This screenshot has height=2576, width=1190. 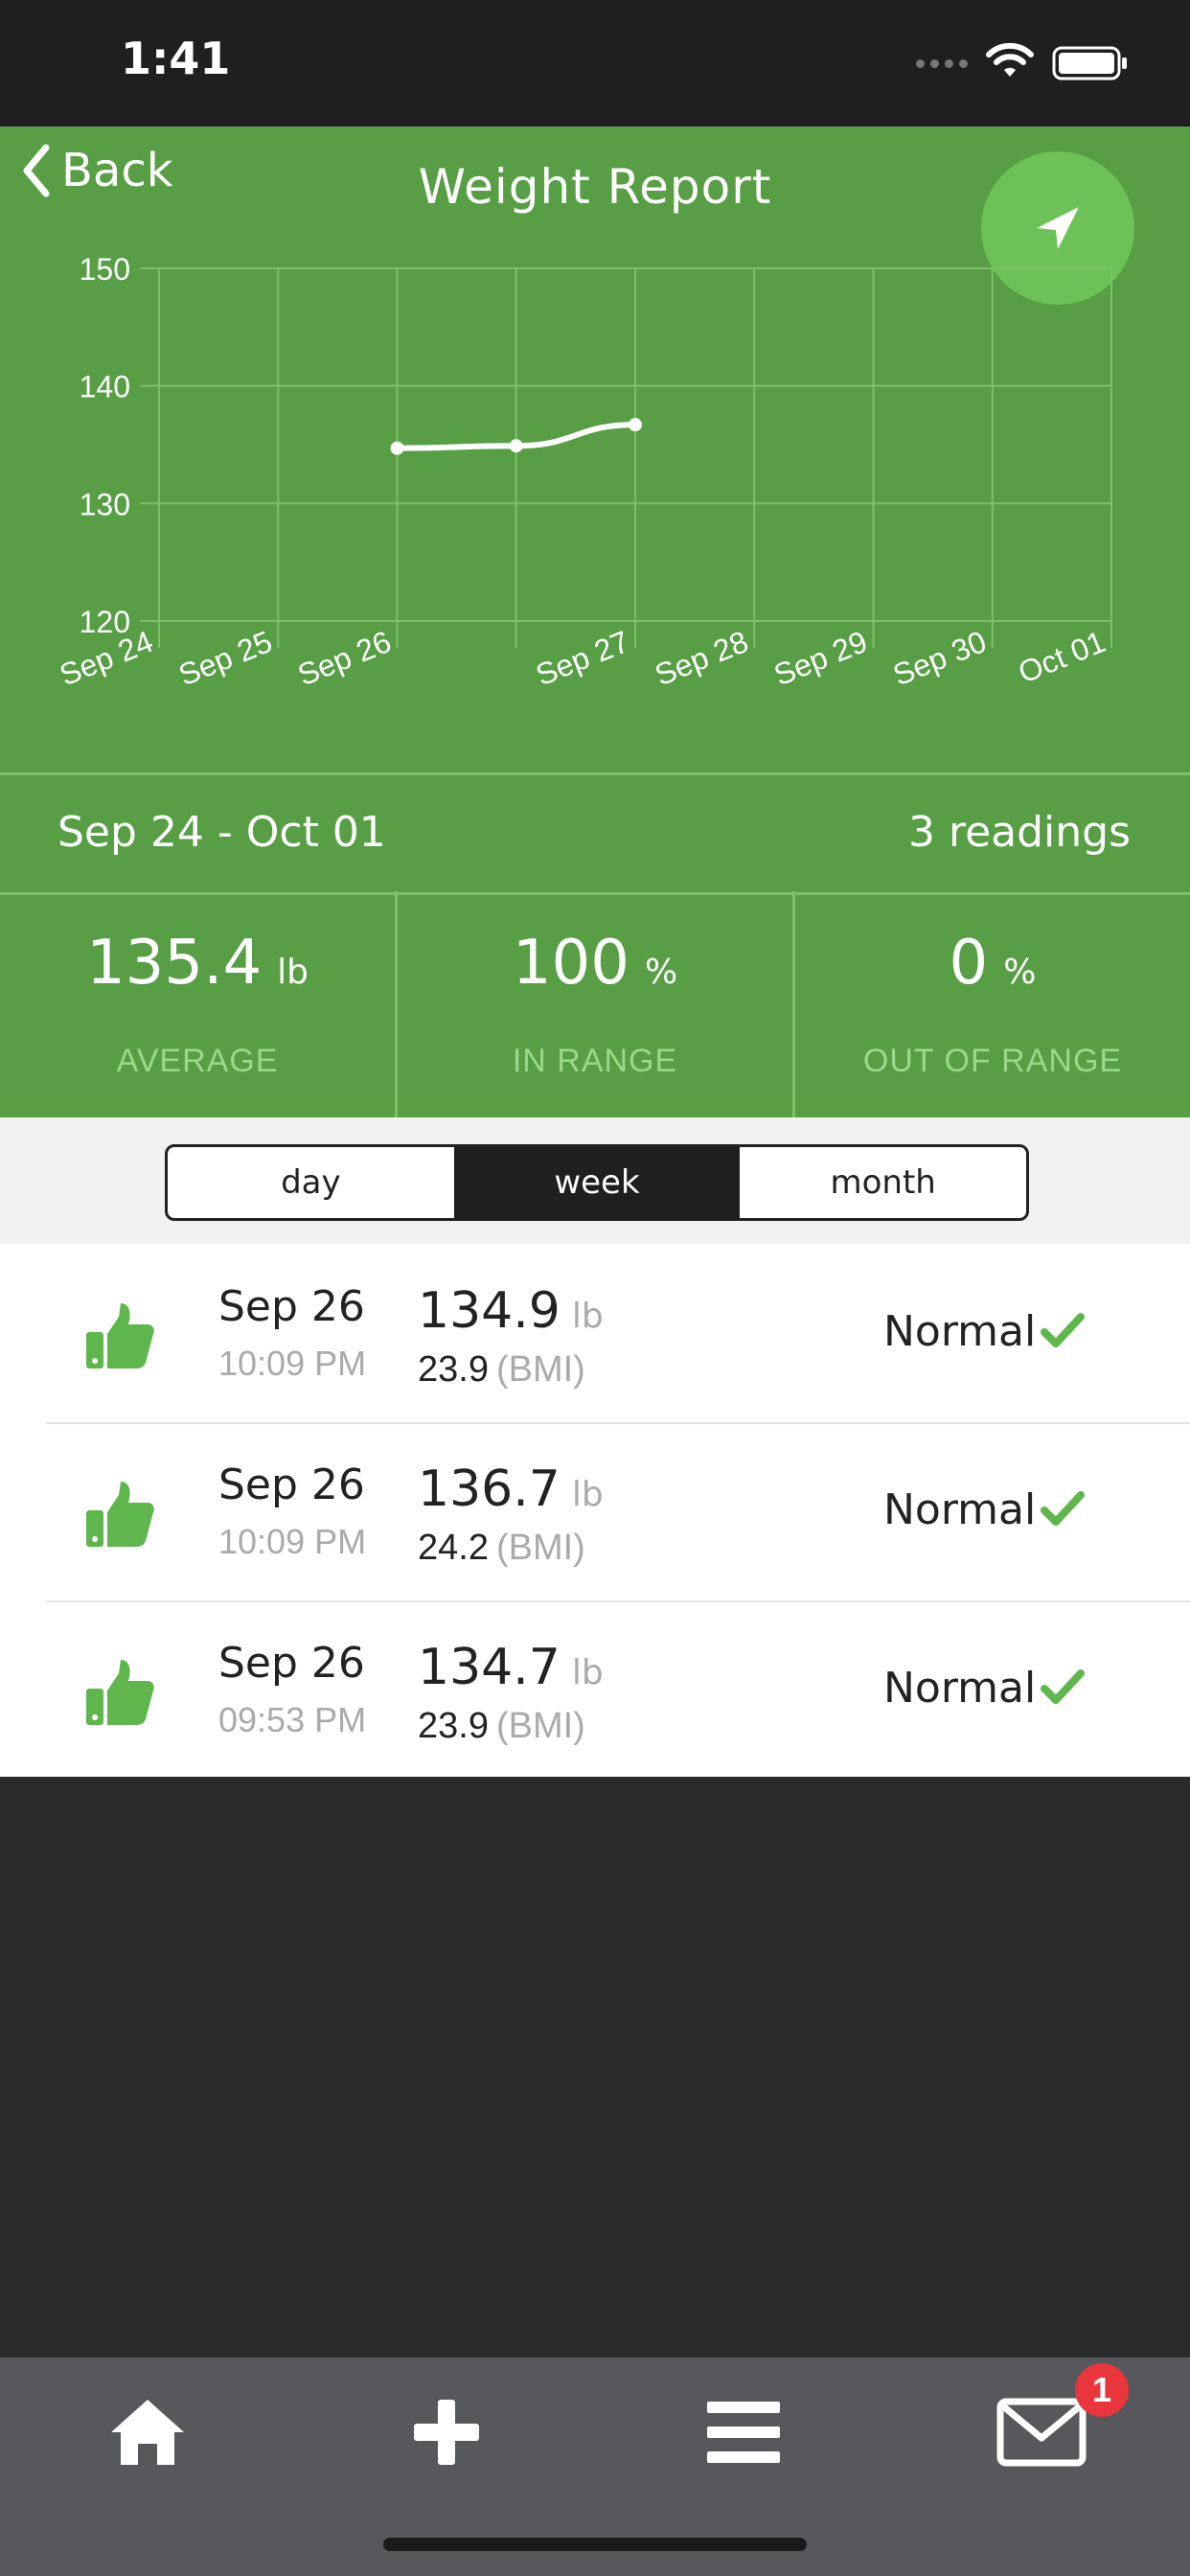 What do you see at coordinates (490, 1489) in the screenshot?
I see `reading-weight: 136.7` at bounding box center [490, 1489].